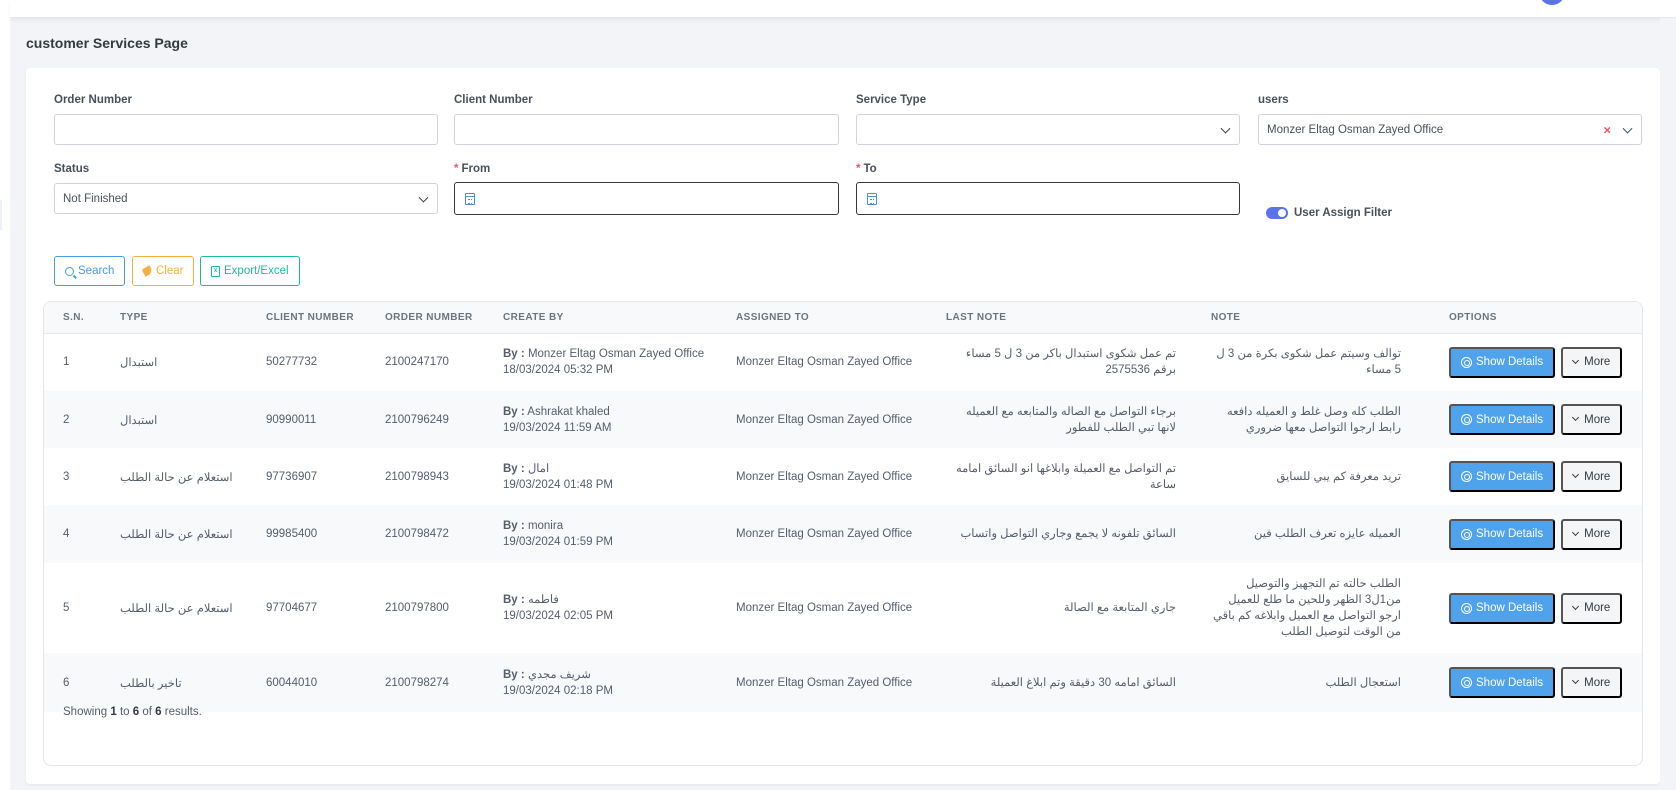  Describe the element at coordinates (246, 198) in the screenshot. I see `status-select: Not Finished` at that location.